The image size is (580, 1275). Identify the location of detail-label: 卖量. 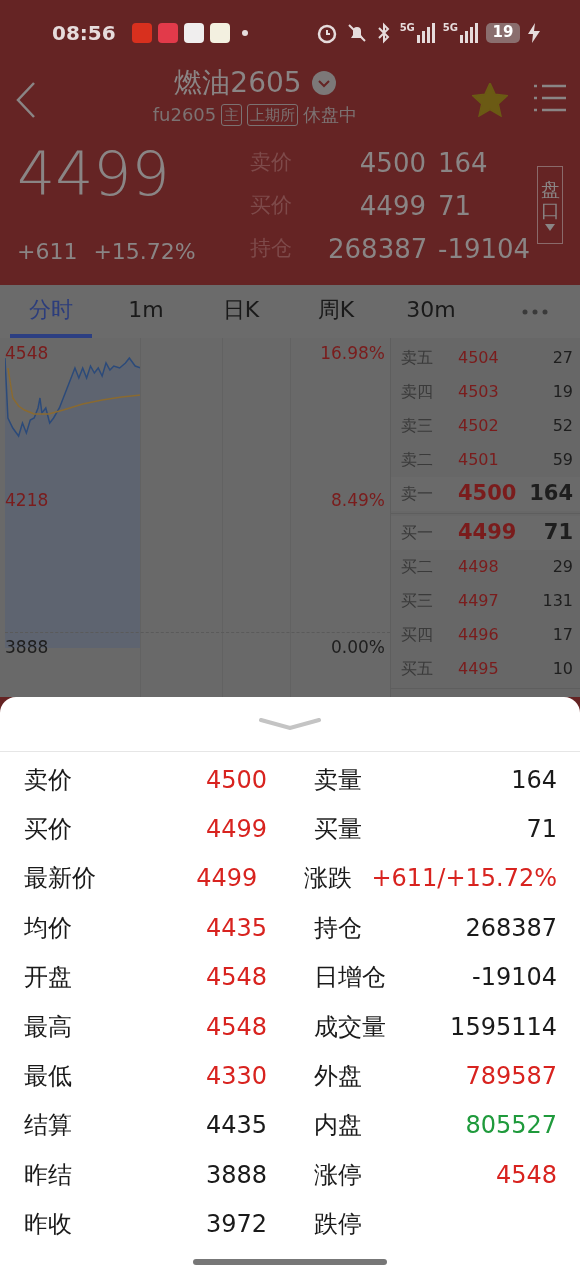
(338, 780).